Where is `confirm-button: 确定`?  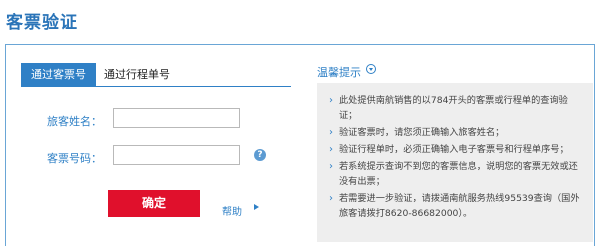
confirm-button: 确定 is located at coordinates (154, 203).